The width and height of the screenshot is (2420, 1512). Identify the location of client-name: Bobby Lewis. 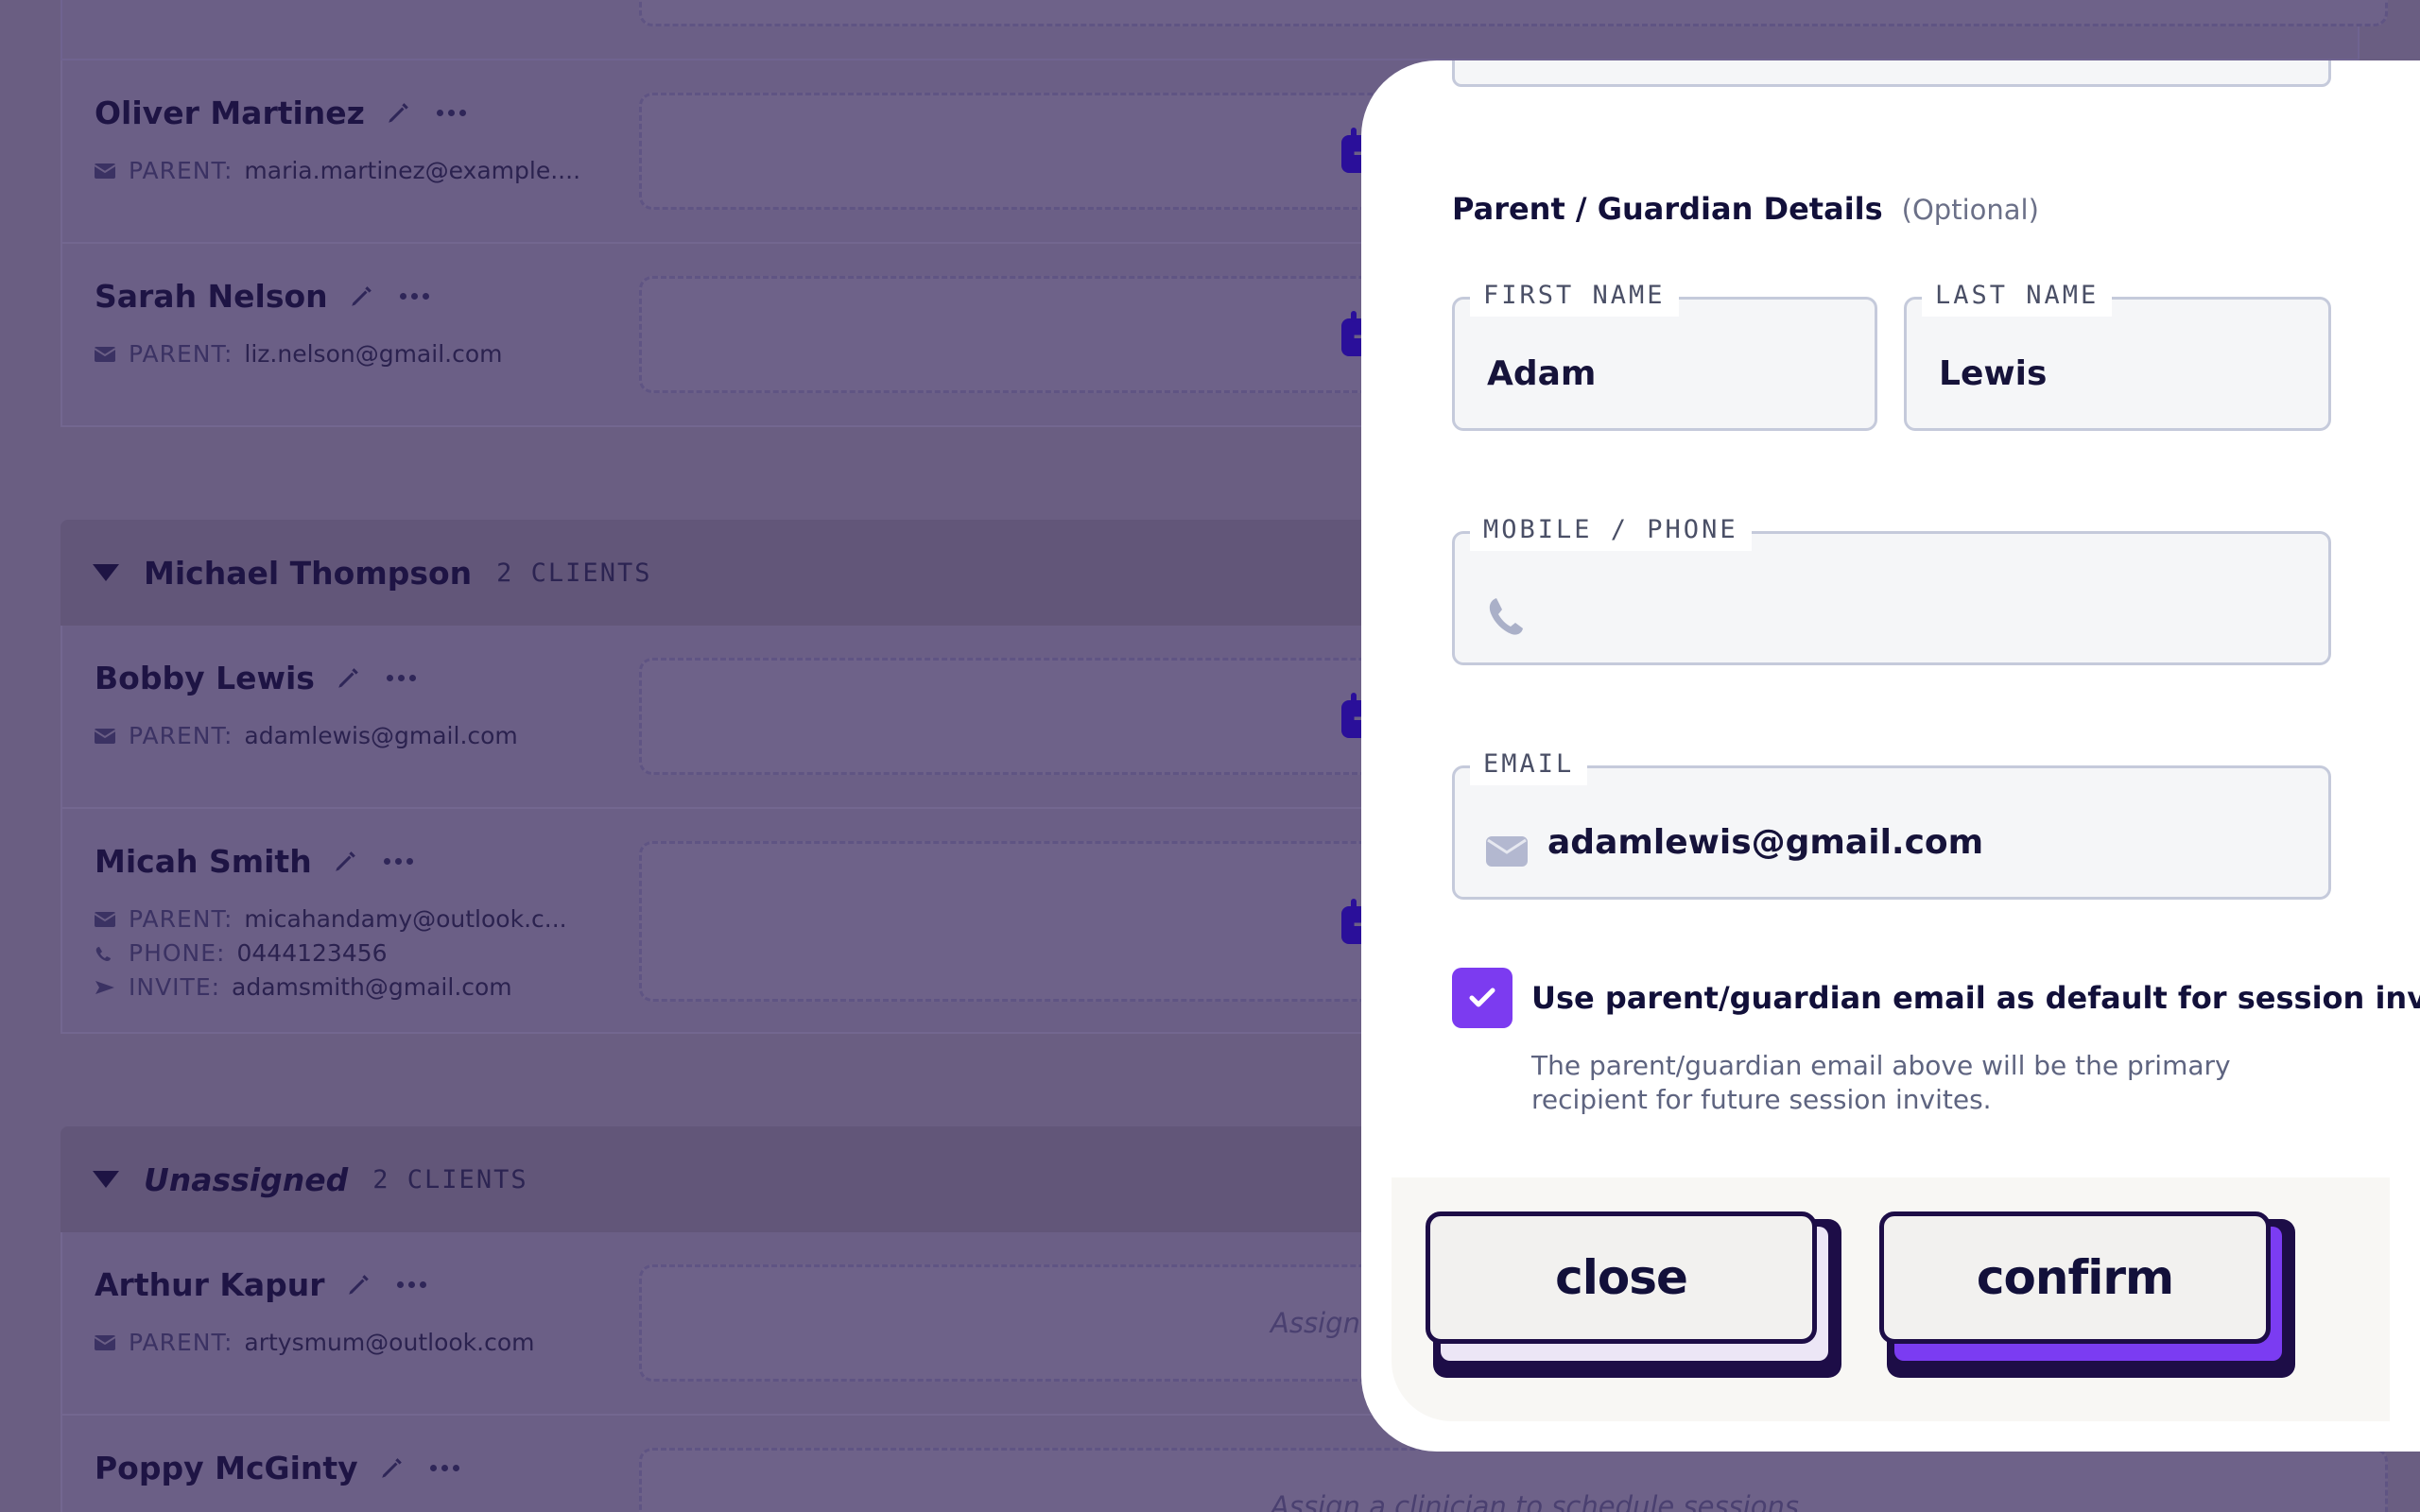
(205, 678).